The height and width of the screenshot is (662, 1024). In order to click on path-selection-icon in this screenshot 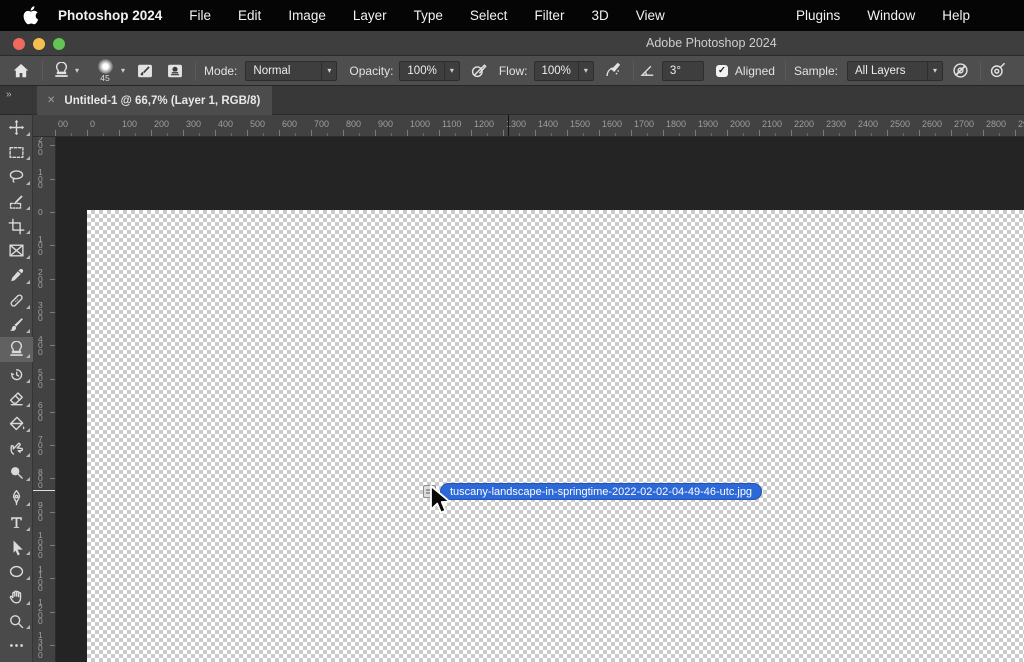, I will do `click(18, 547)`.